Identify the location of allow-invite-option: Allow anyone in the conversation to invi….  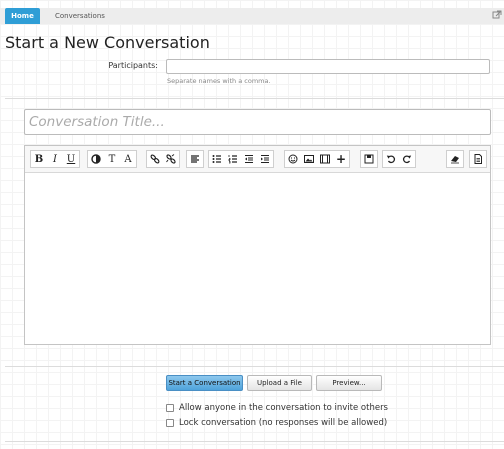
(277, 408).